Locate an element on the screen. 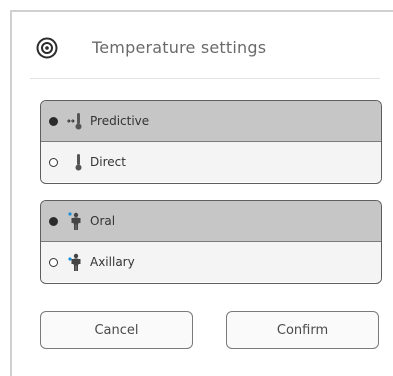 Image resolution: width=393 pixels, height=376 pixels. dialog-header: Temperature settings is located at coordinates (205, 53).